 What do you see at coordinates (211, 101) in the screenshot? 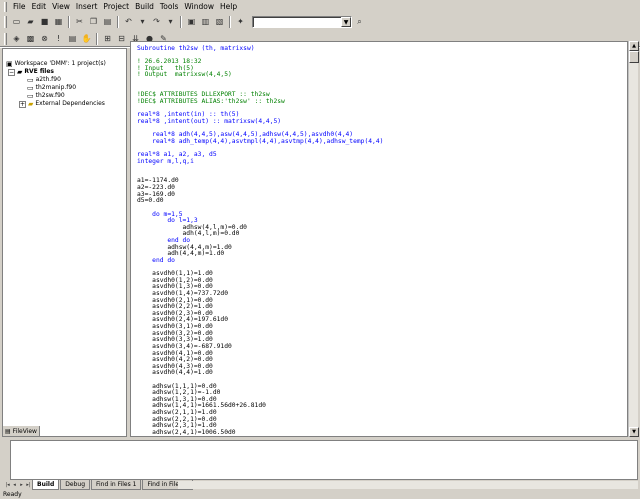
I see `code-line: !DEC$ ATTRIBUTES ALIAS:'th2sw' :: th2sw` at bounding box center [211, 101].